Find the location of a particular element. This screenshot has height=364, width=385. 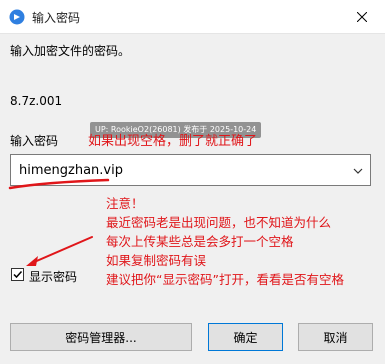

show-password-label: 显示密码 is located at coordinates (53, 276).